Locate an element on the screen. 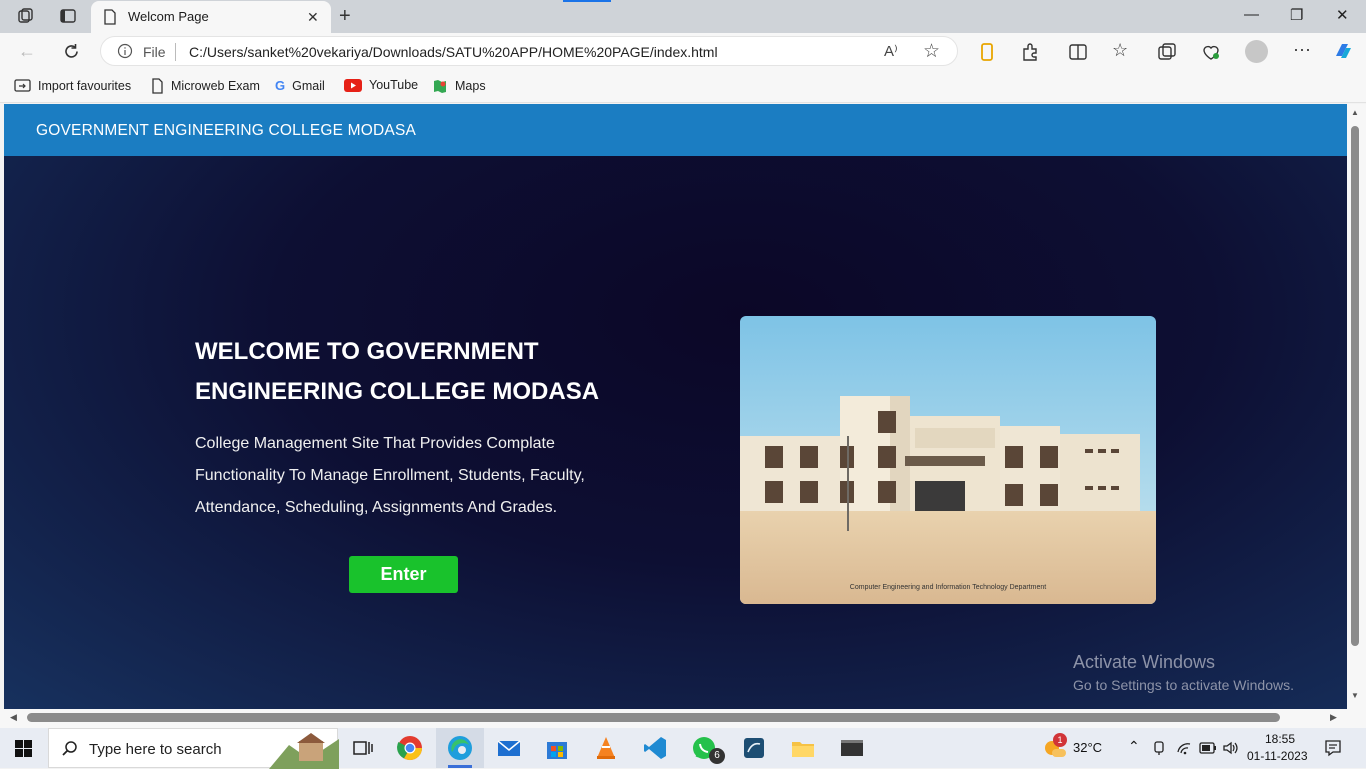 This screenshot has width=1366, height=769. tab-strip: Welcom Page ✕ + — ❐ ✕ is located at coordinates (683, 16).